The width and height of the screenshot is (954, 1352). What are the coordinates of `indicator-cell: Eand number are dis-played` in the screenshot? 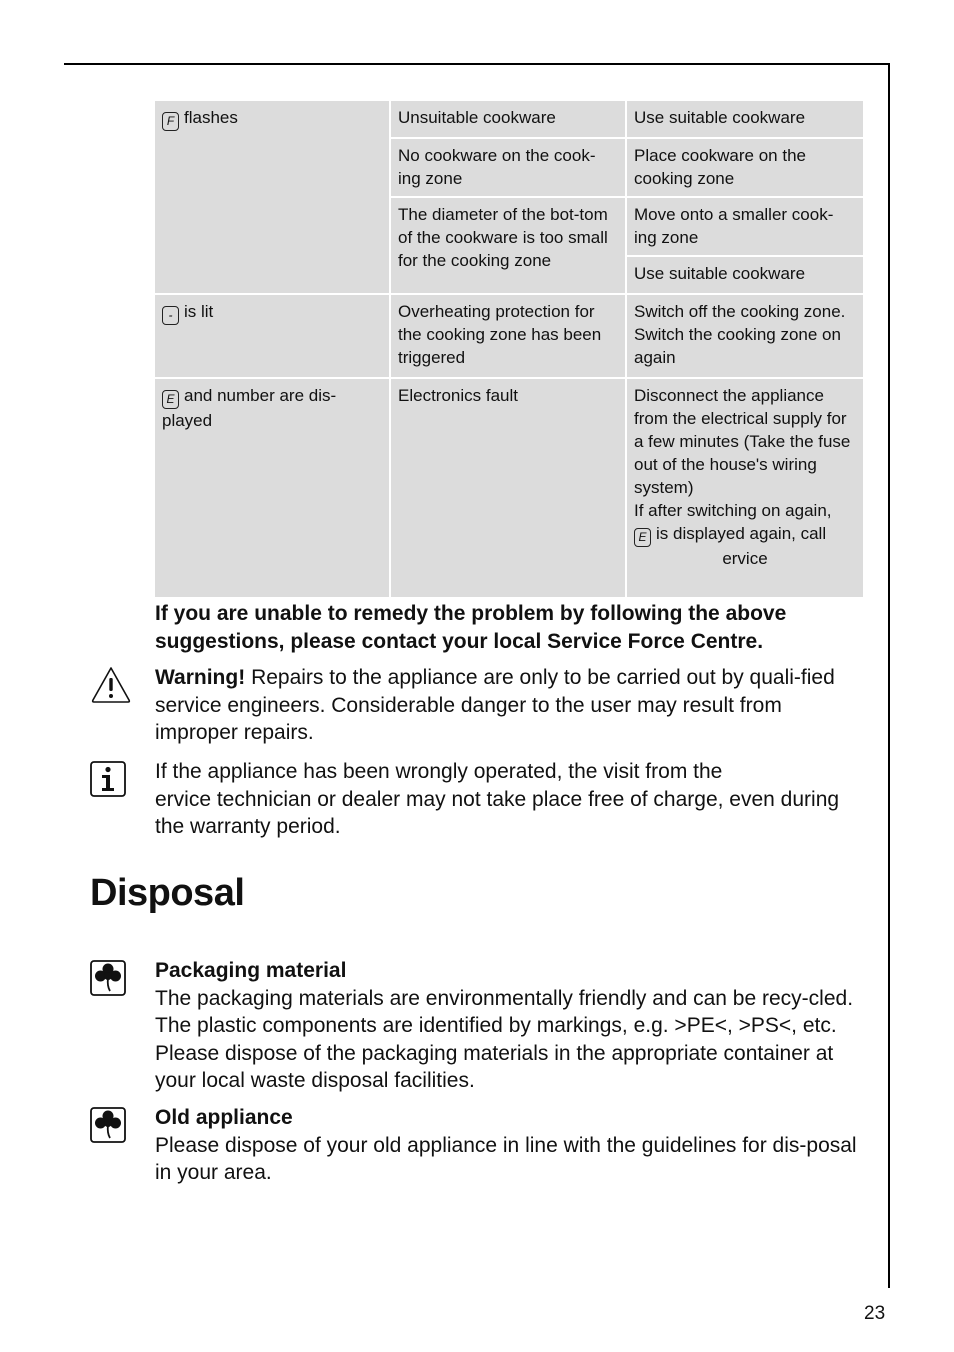 It's located at (273, 487).